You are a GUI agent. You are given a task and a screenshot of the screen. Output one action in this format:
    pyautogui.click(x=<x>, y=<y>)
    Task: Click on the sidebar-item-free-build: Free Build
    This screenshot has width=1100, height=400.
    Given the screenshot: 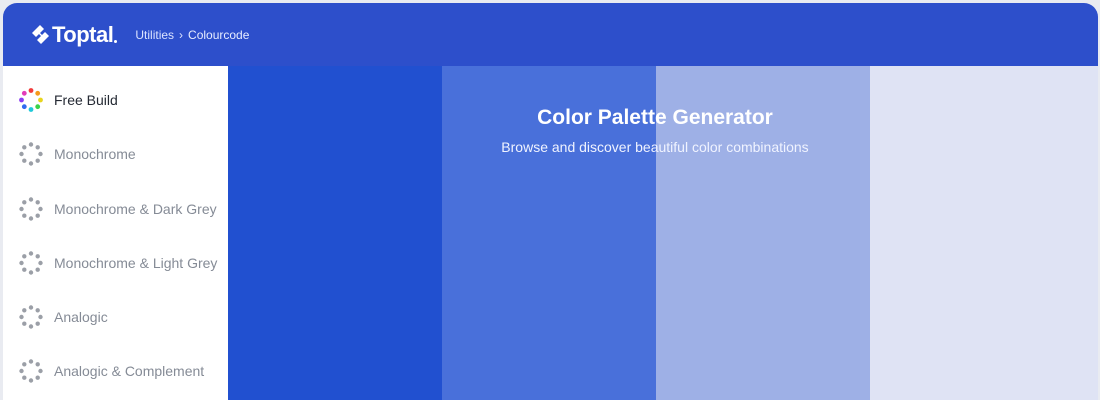 What is the action you would take?
    pyautogui.click(x=68, y=100)
    